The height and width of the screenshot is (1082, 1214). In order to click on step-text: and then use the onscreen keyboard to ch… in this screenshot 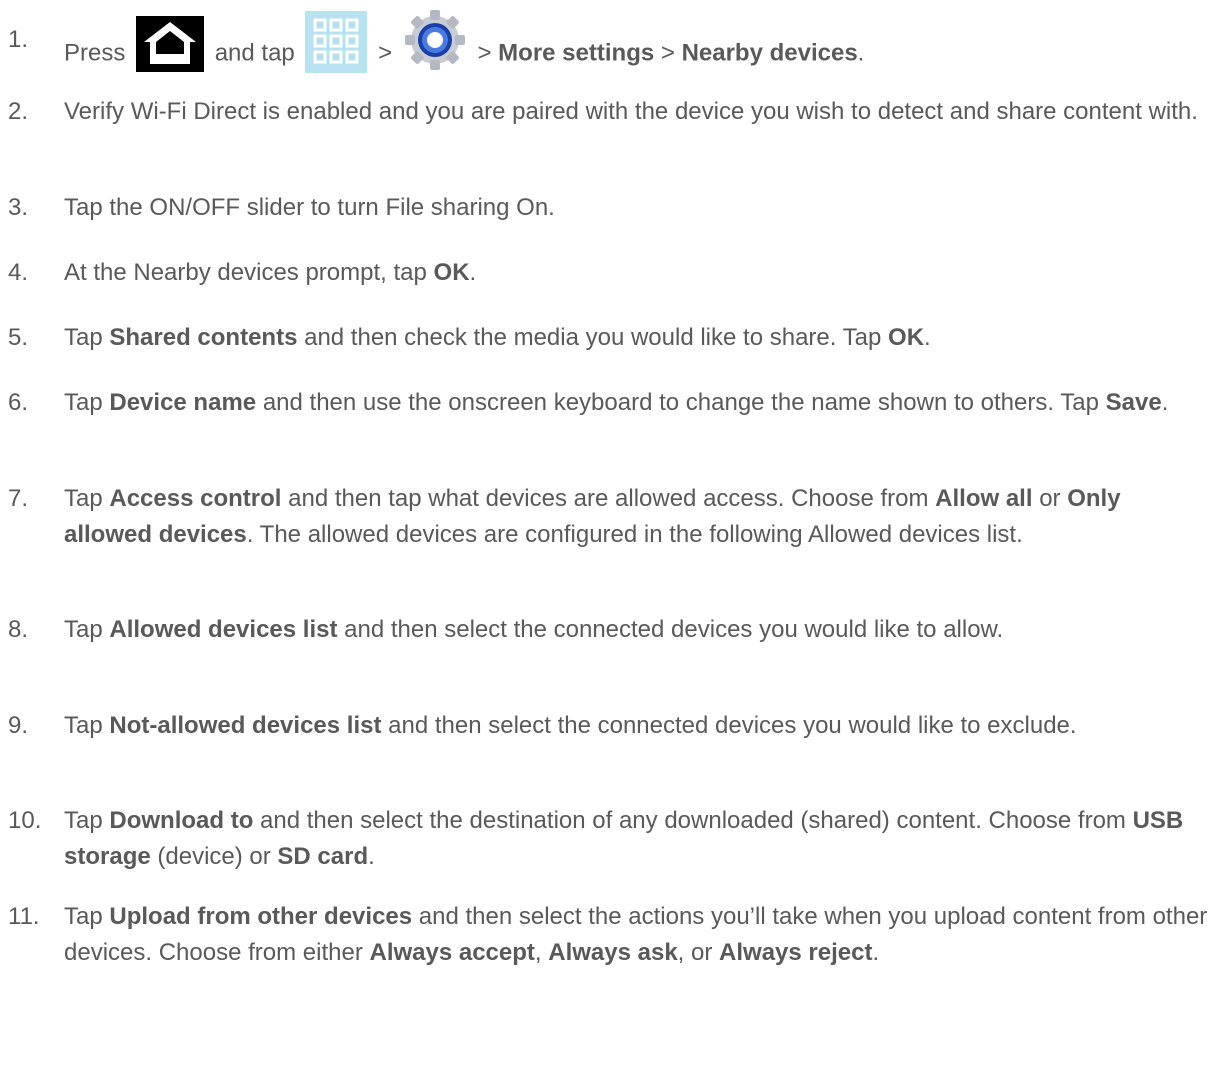, I will do `click(680, 402)`.